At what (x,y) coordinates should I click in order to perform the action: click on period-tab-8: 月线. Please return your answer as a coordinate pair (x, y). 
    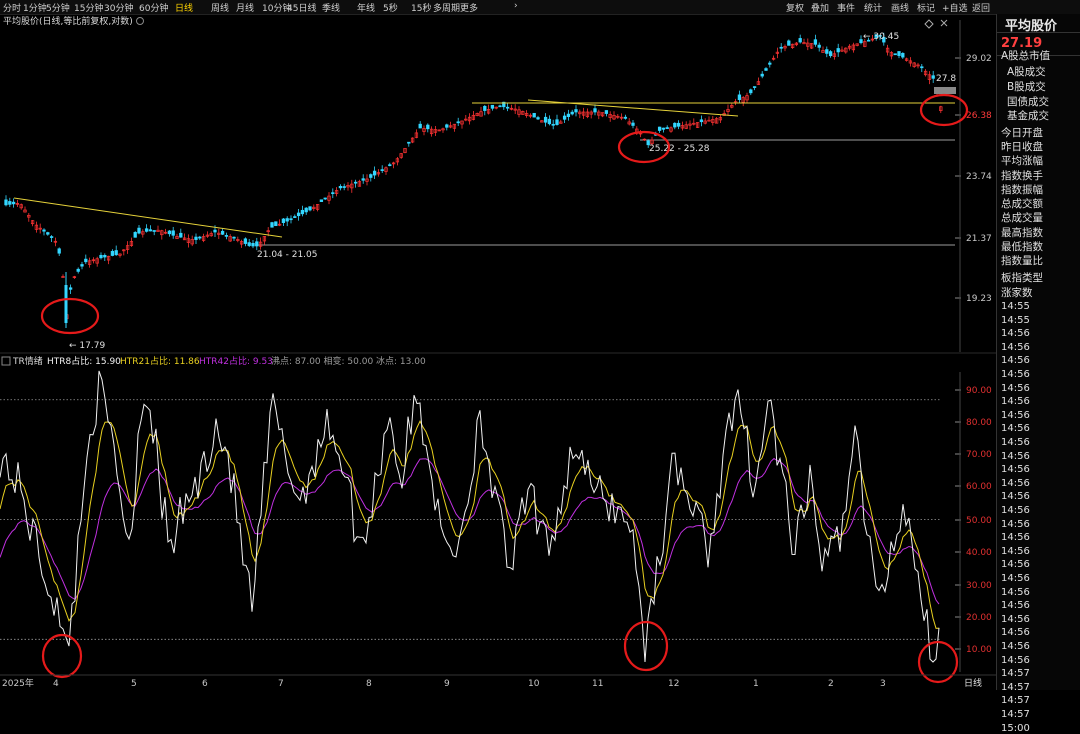
    Looking at the image, I should click on (245, 7).